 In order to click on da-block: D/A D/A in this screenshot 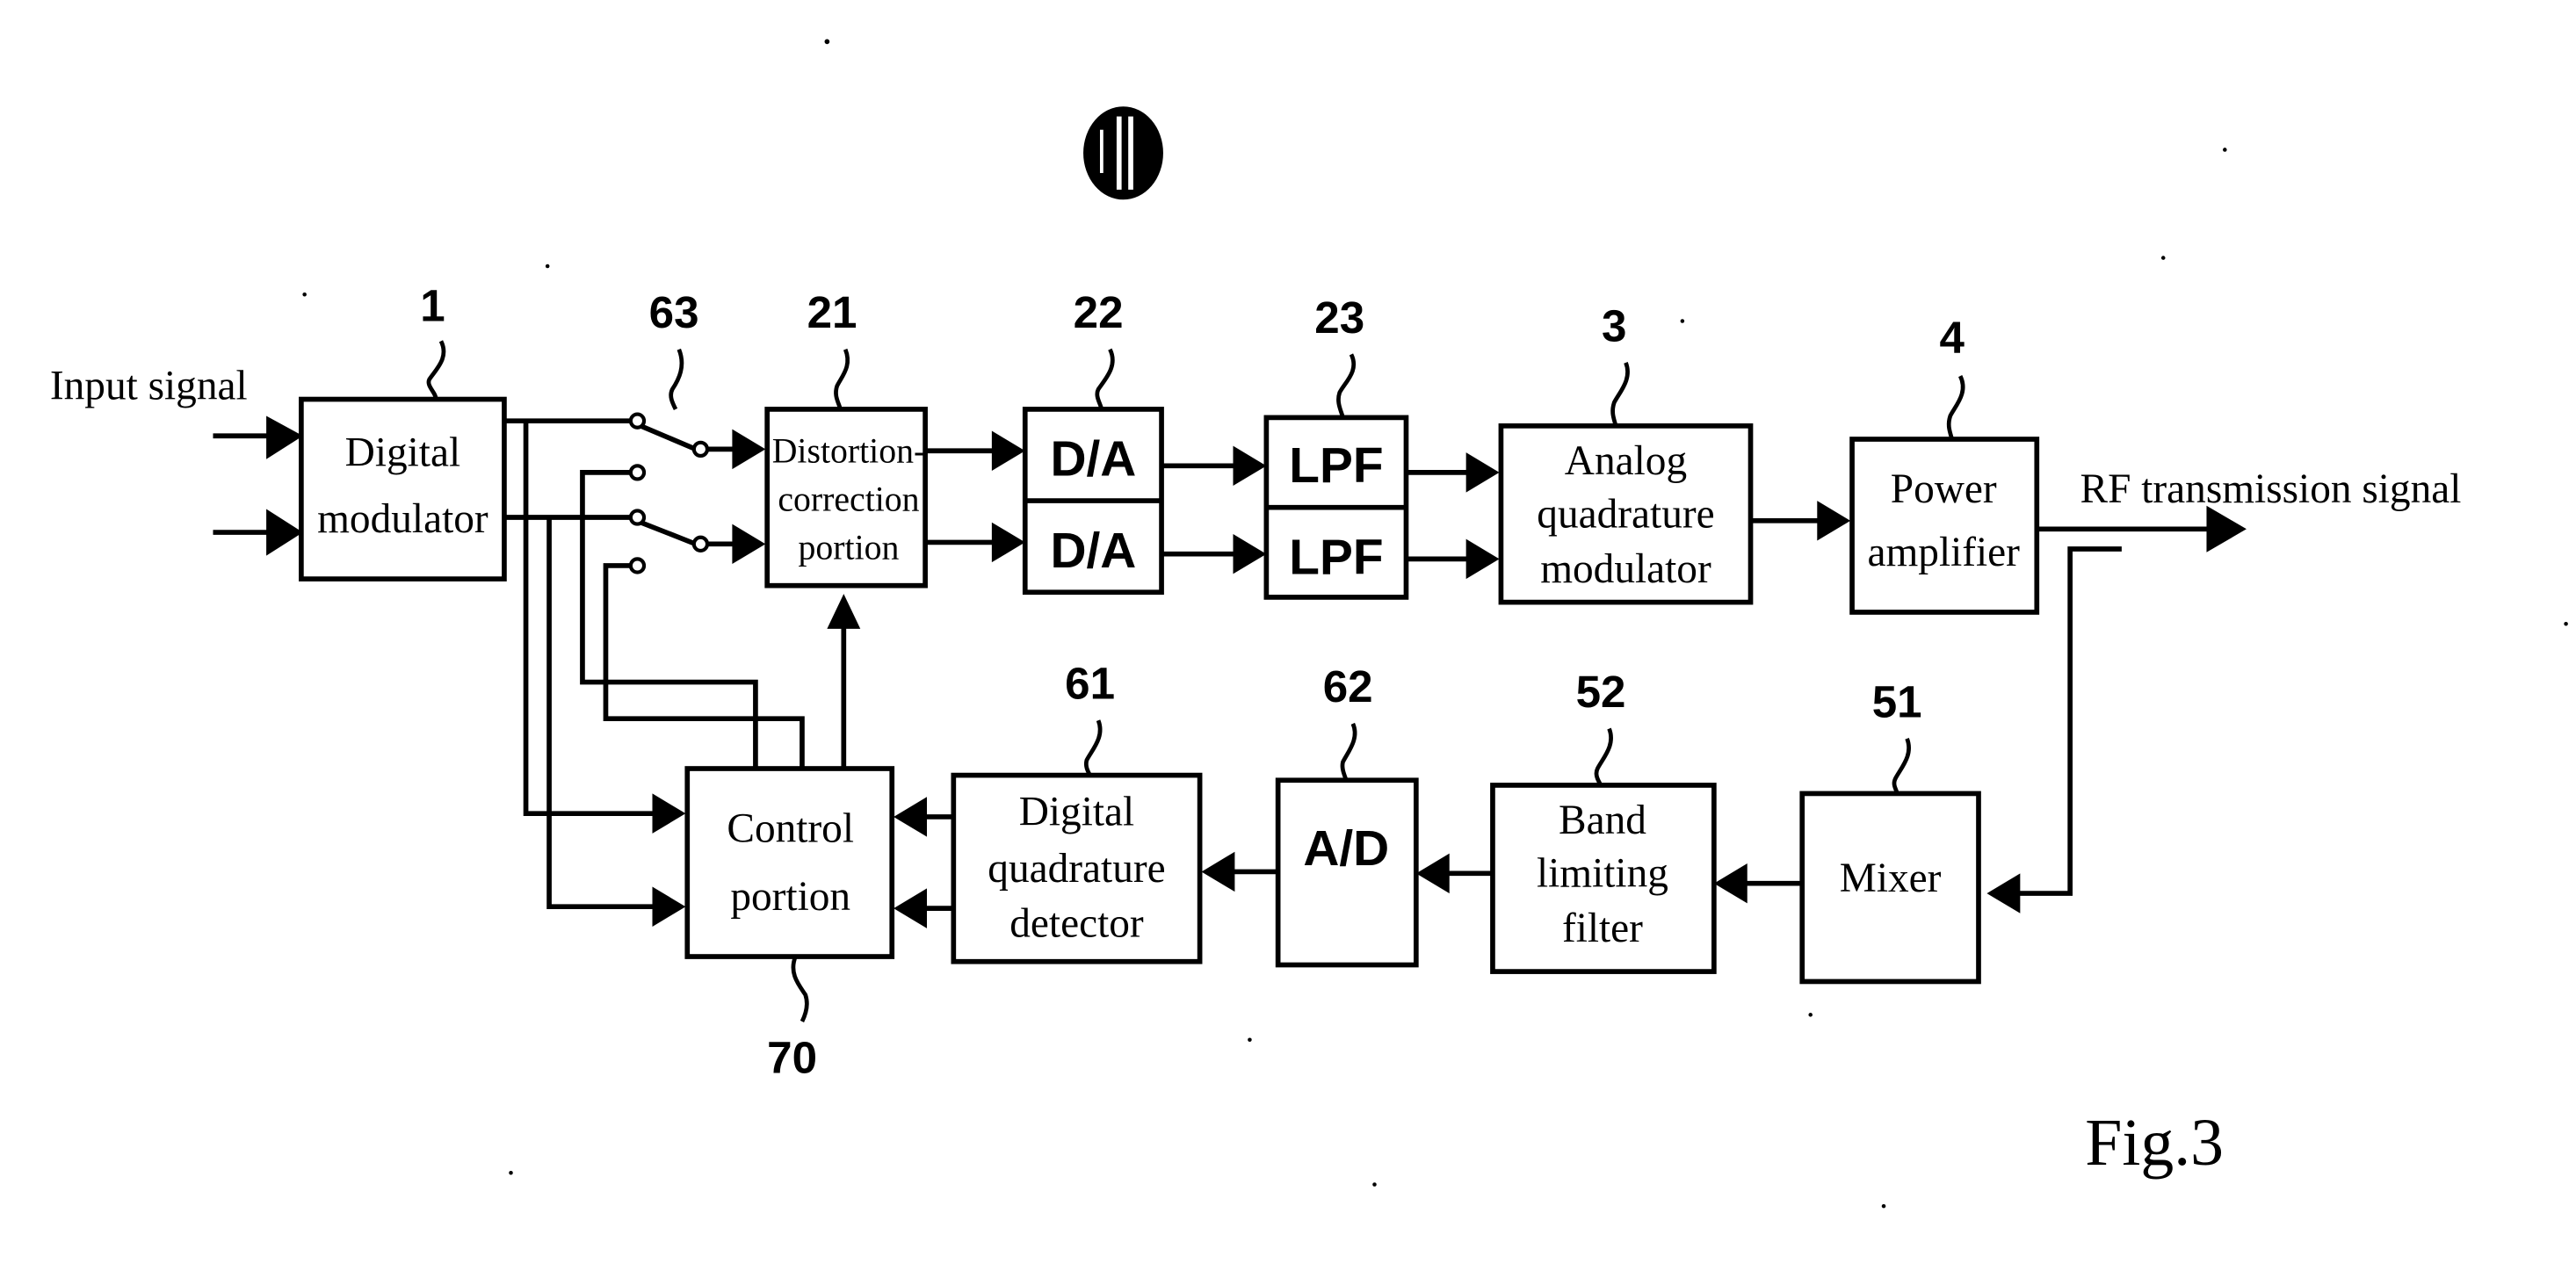, I will do `click(1093, 501)`.